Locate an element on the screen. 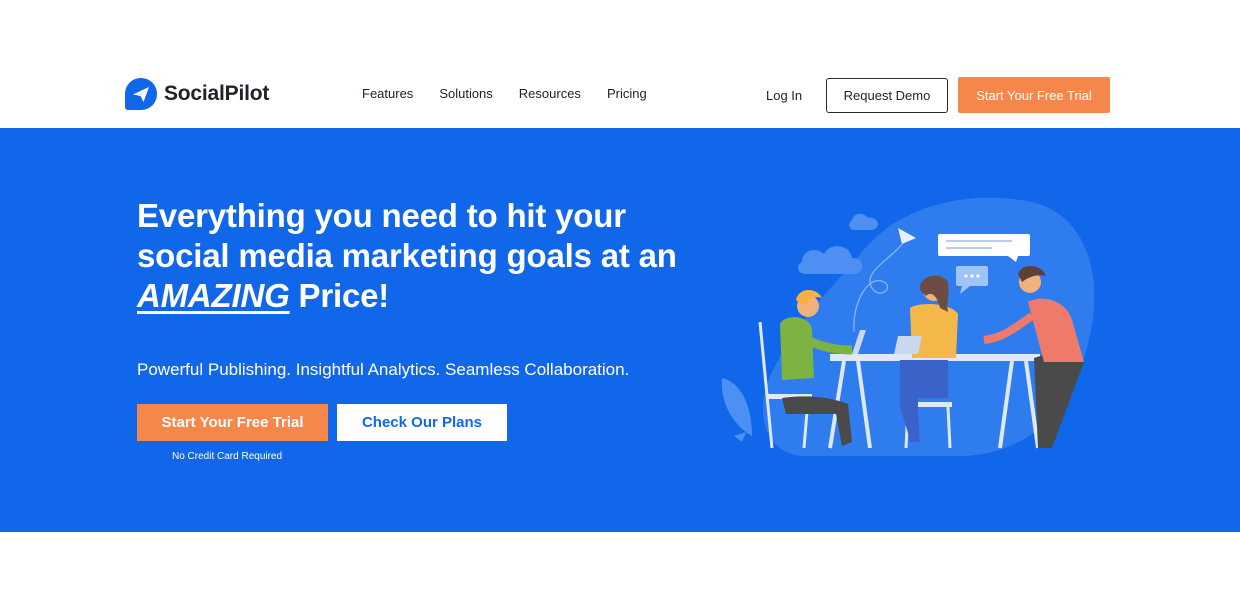 This screenshot has height=600, width=1240. headline-line-1: Everything you need to hit your is located at coordinates (381, 215).